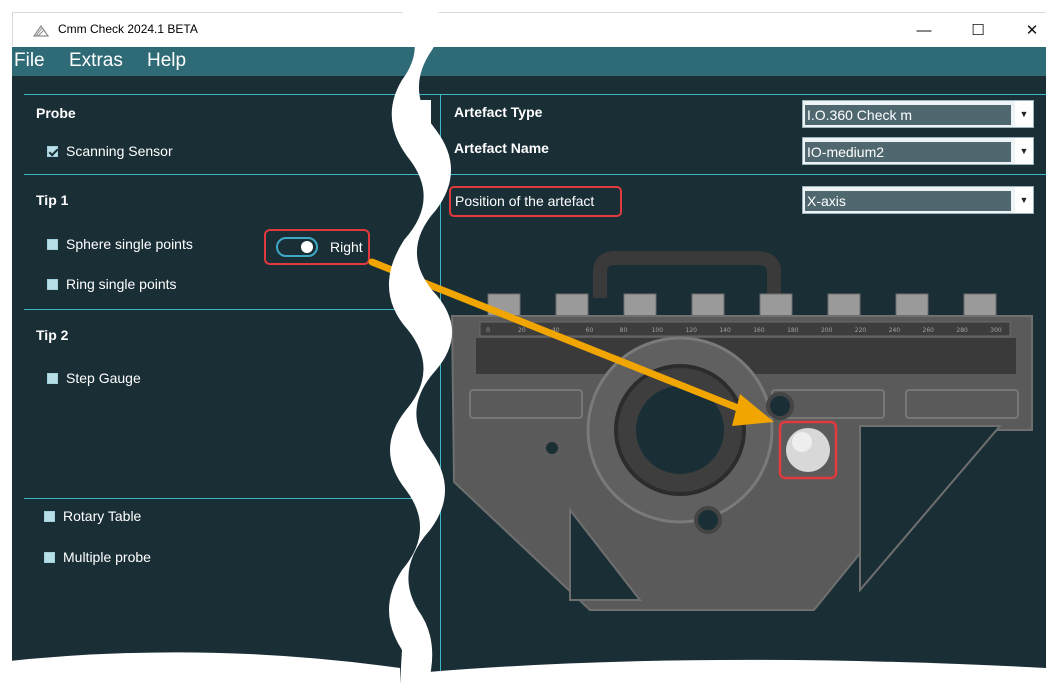 The width and height of the screenshot is (1046, 684). What do you see at coordinates (420, 342) in the screenshot?
I see `torn-strip` at bounding box center [420, 342].